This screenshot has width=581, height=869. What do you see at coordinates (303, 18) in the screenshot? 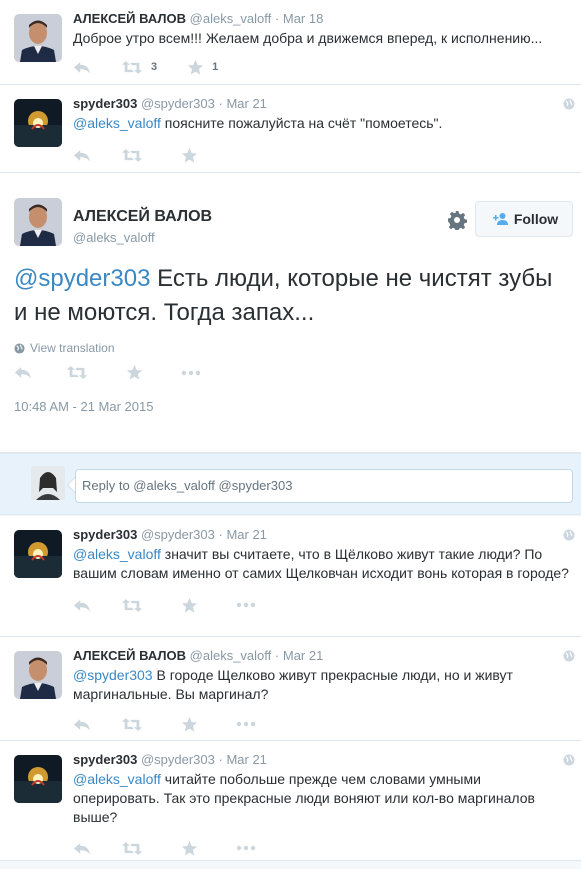
I see `timestamp-link: Mar 18` at bounding box center [303, 18].